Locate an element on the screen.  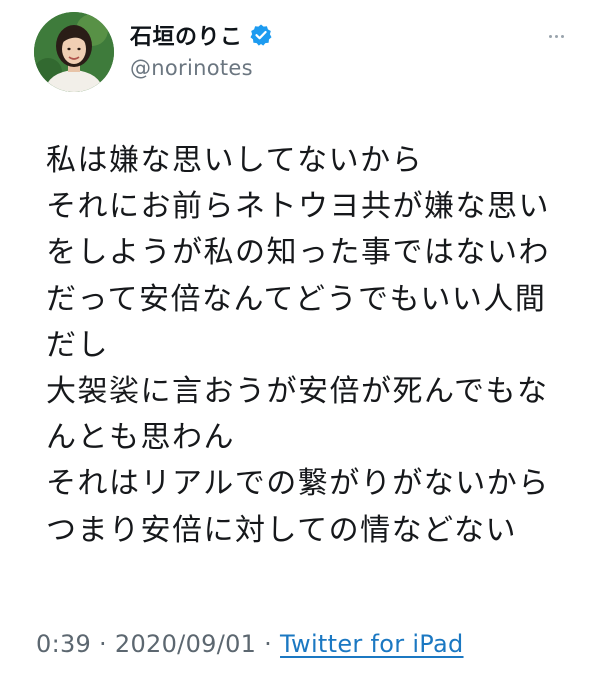
tweet-source-link: Twitter for iPad is located at coordinates (372, 644).